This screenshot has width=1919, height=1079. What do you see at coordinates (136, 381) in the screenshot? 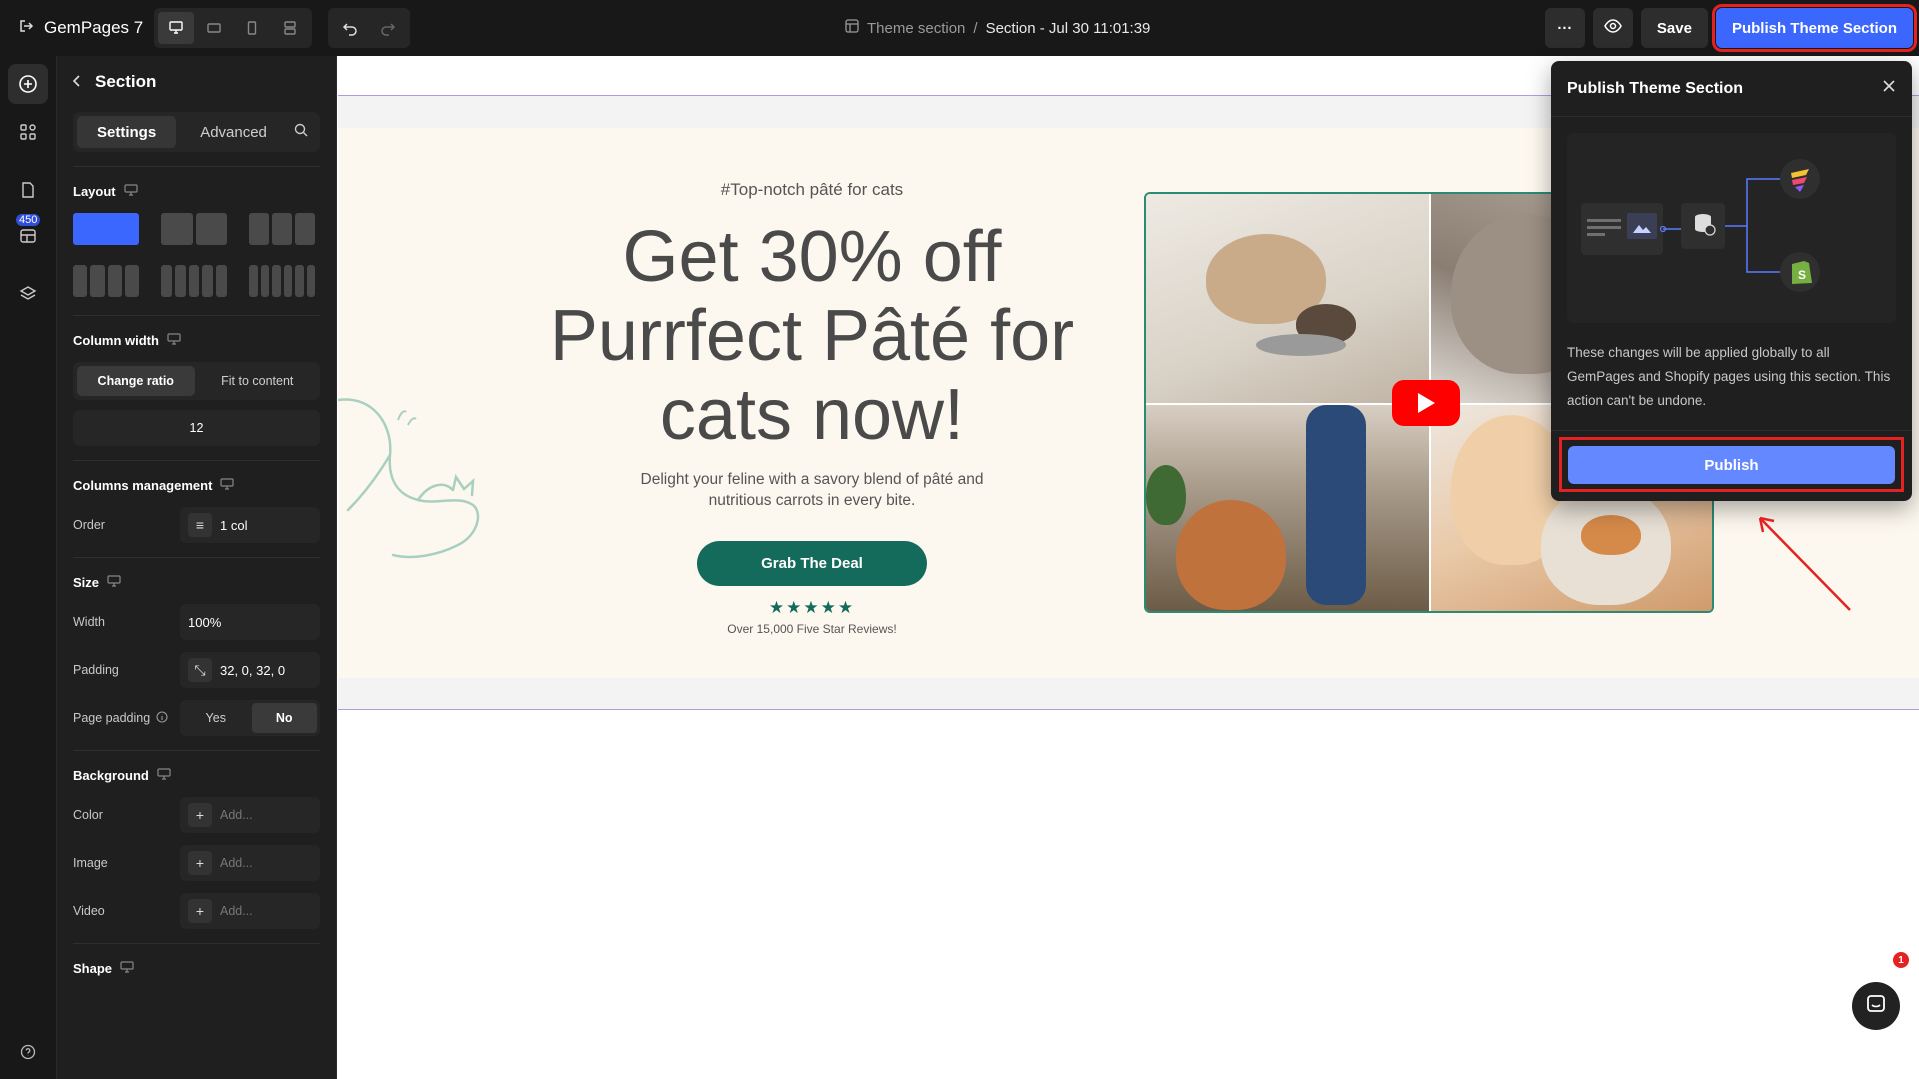
I see `change-ratio-option: Change ratio` at bounding box center [136, 381].